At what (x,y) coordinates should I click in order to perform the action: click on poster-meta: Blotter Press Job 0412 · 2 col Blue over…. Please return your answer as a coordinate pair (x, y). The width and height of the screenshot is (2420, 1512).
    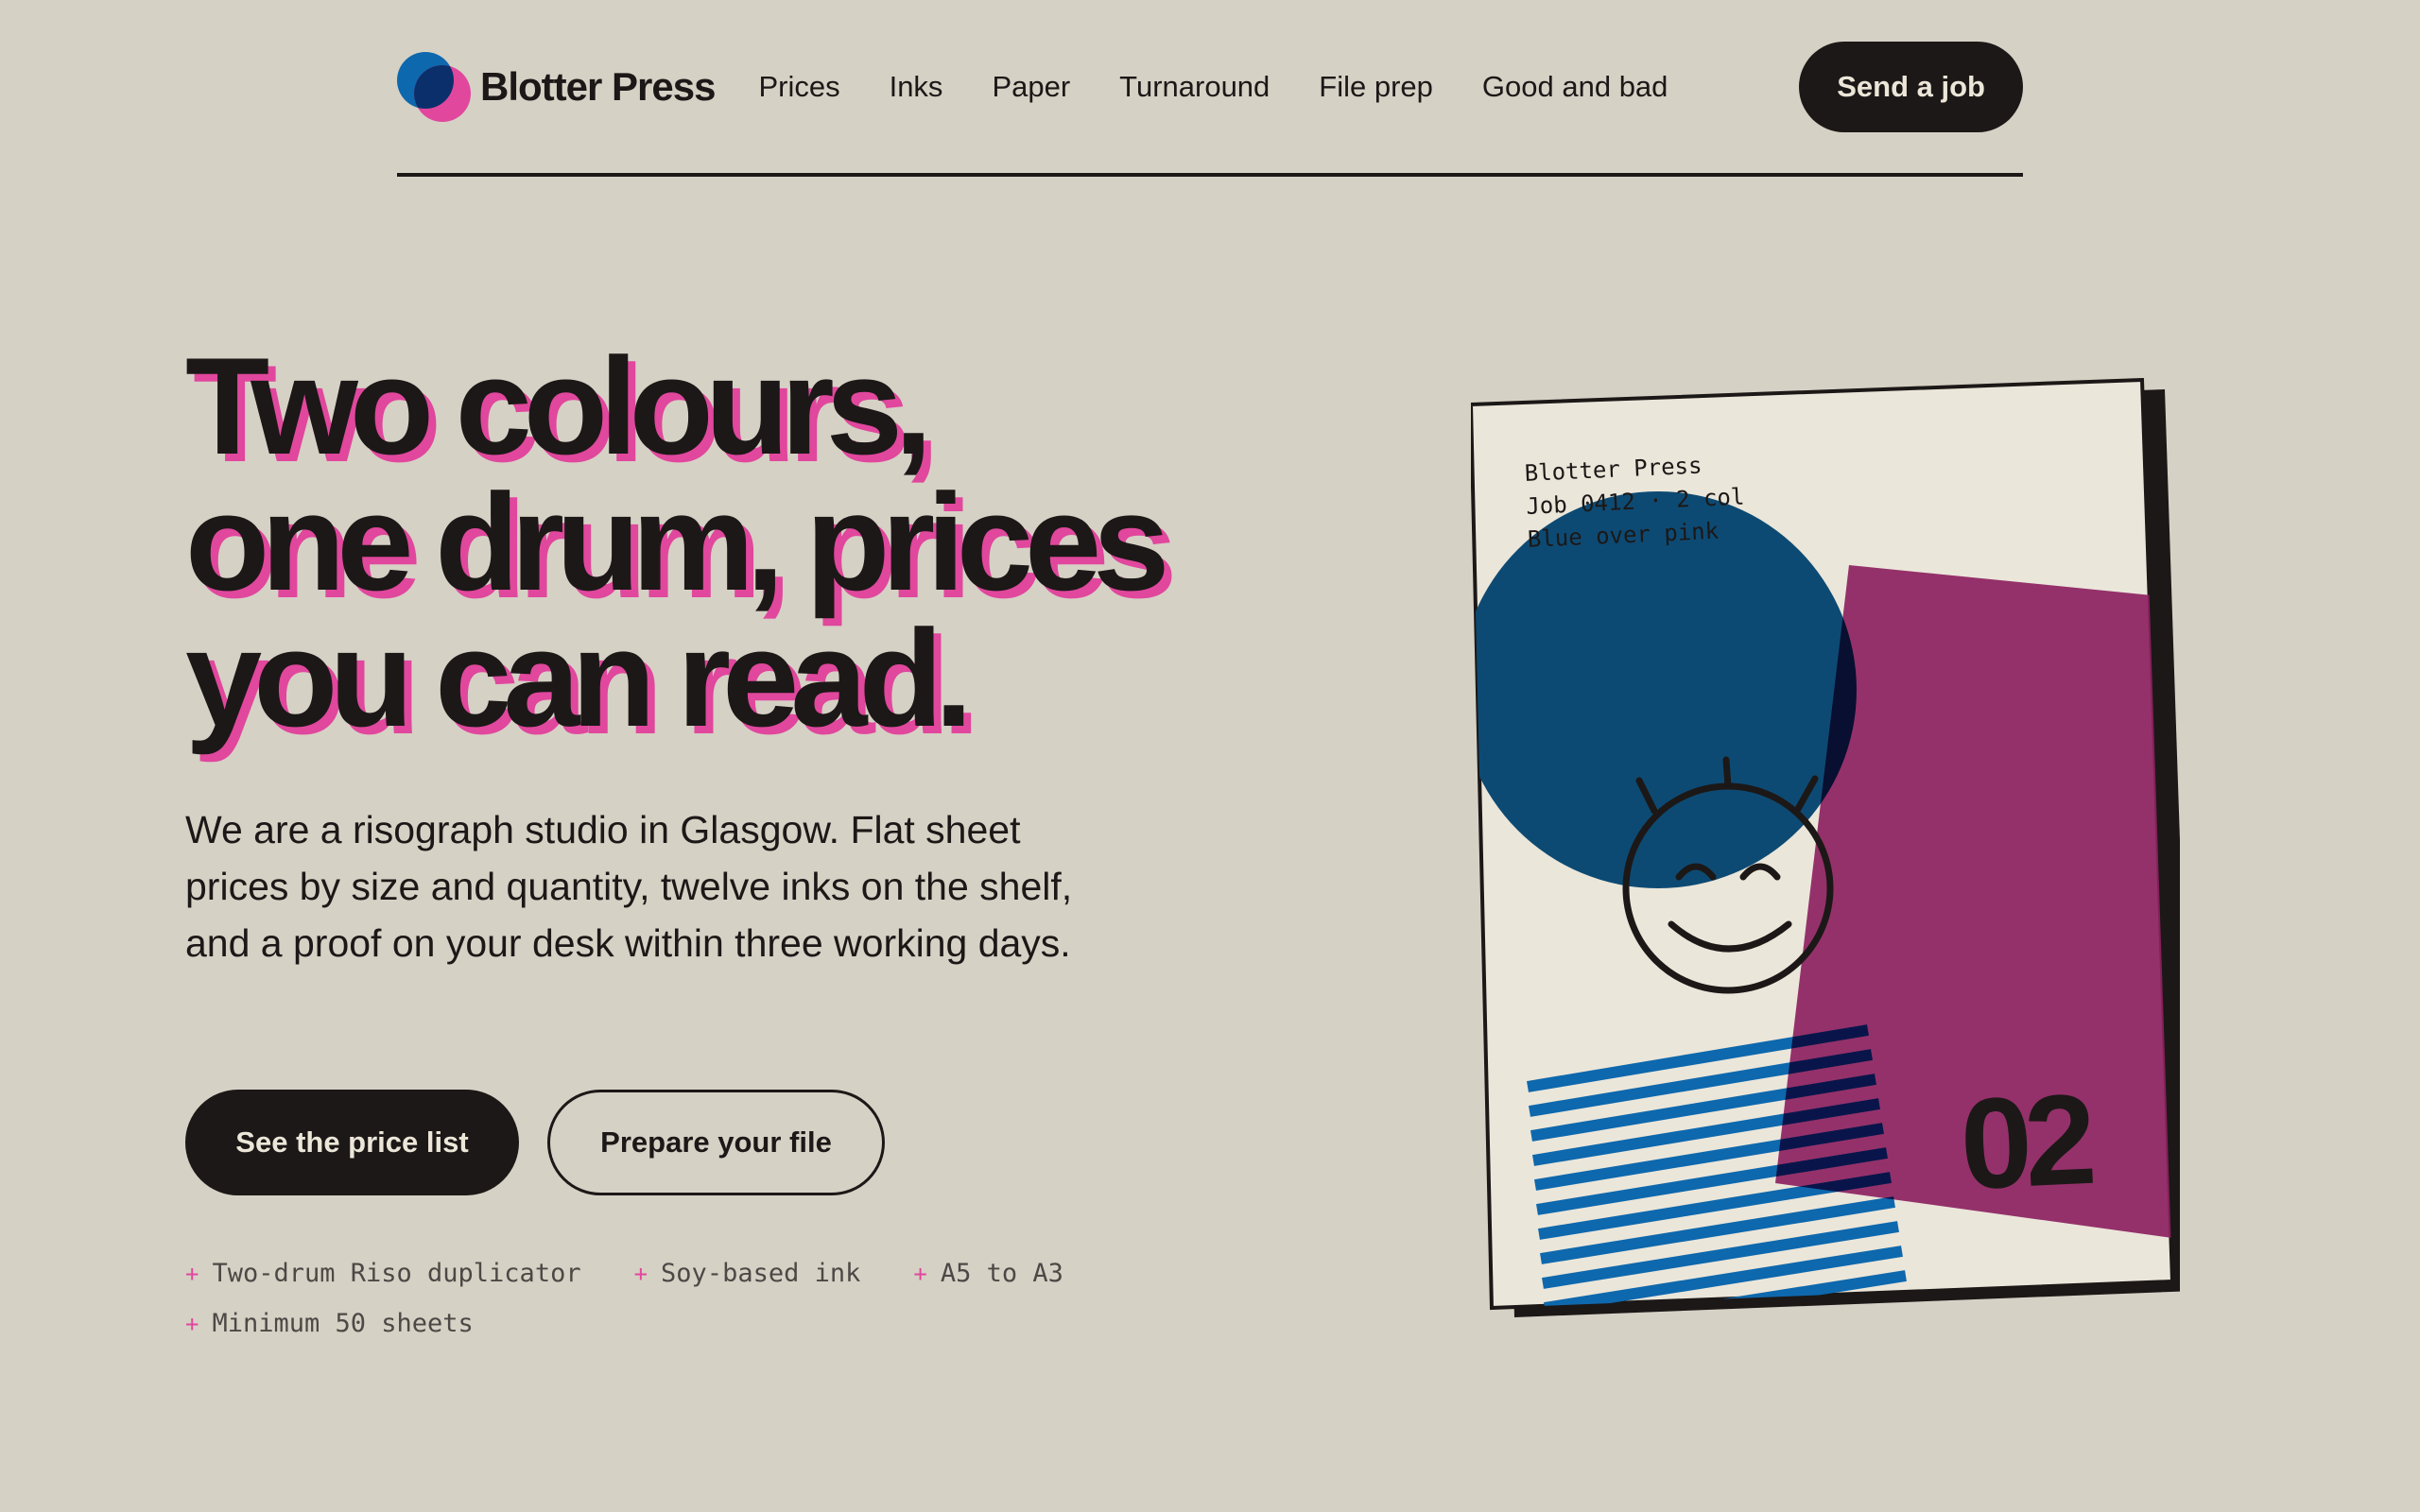
    Looking at the image, I should click on (1635, 502).